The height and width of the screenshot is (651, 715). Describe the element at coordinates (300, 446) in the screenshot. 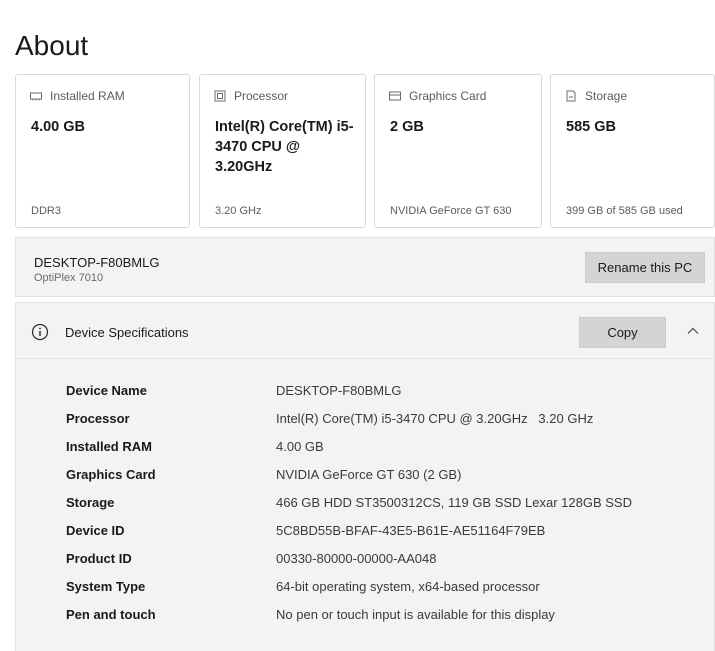

I see `spec-value: 4.00 GB` at that location.